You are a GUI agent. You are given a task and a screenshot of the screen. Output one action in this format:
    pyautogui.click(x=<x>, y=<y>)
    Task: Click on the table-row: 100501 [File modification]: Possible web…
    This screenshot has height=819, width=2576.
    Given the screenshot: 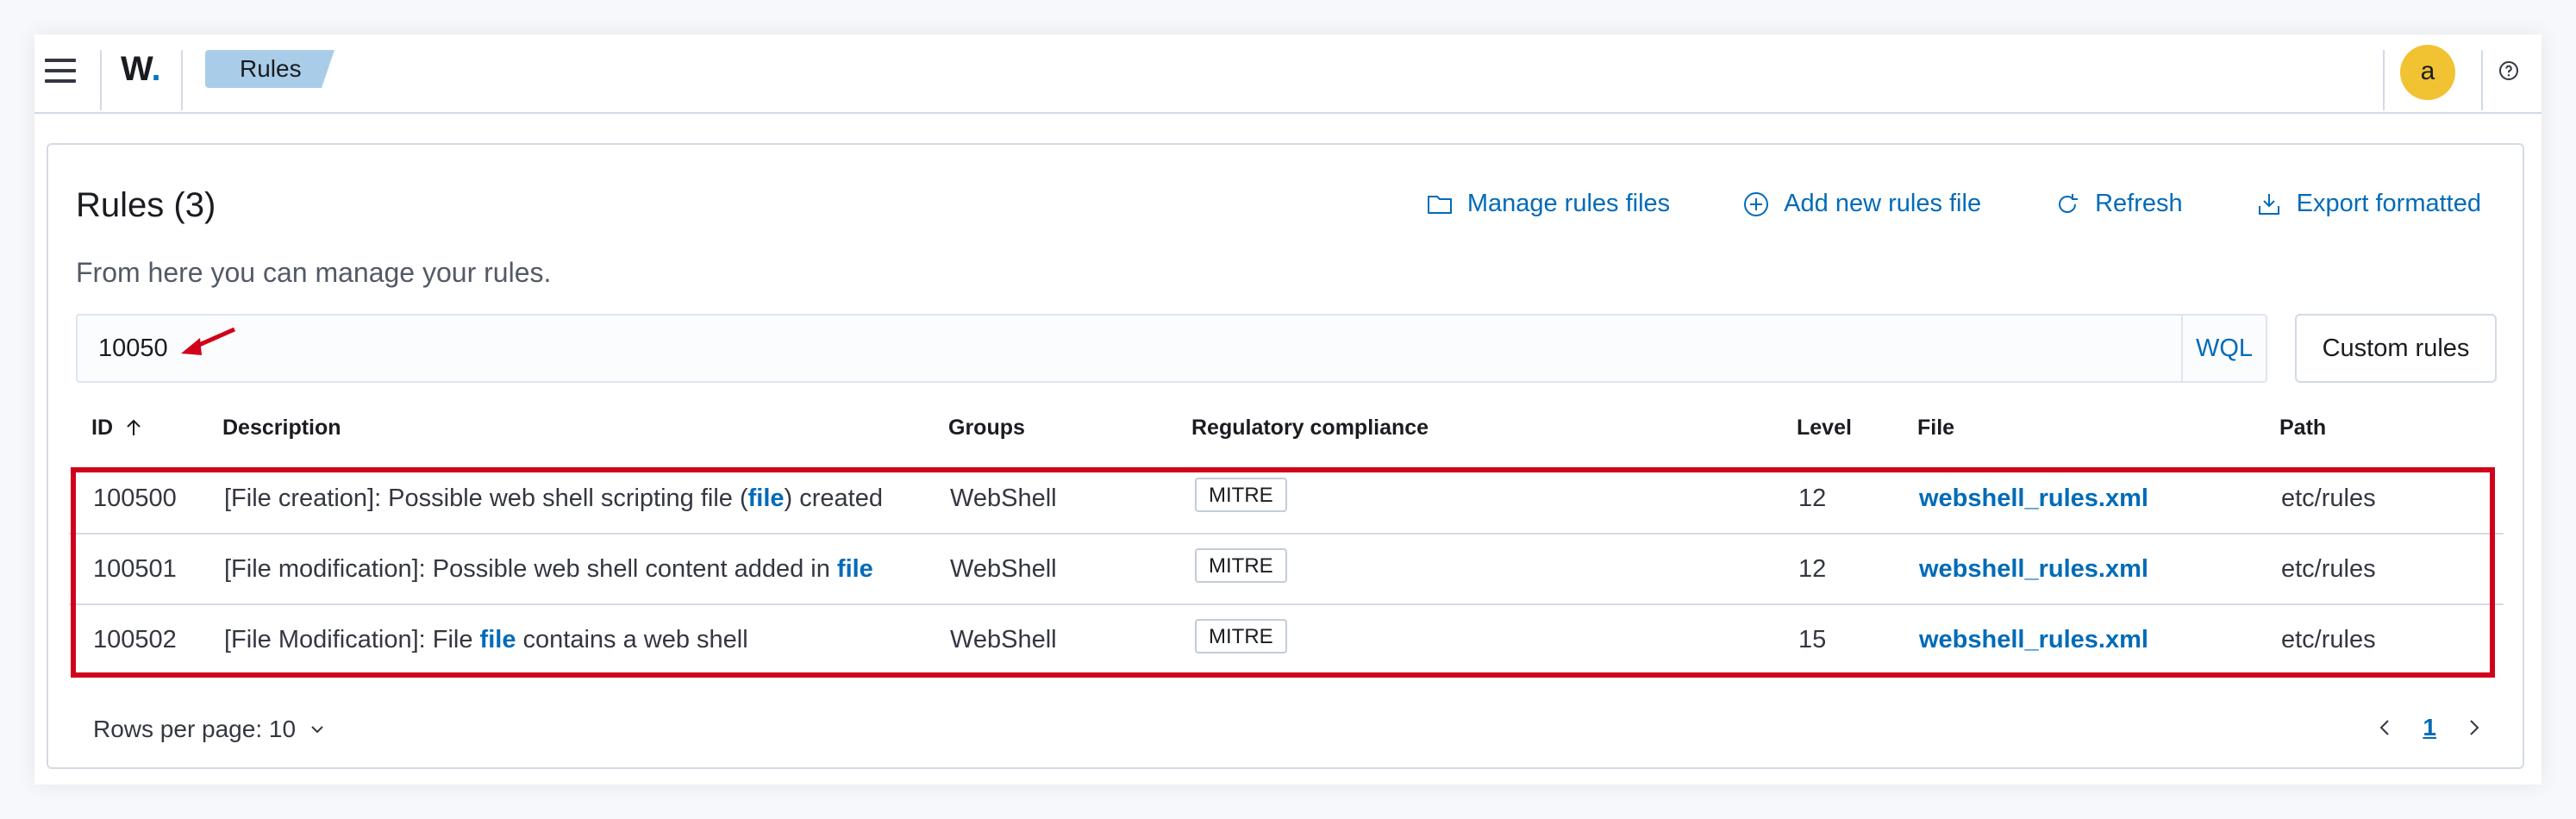 What is the action you would take?
    pyautogui.click(x=1286, y=570)
    